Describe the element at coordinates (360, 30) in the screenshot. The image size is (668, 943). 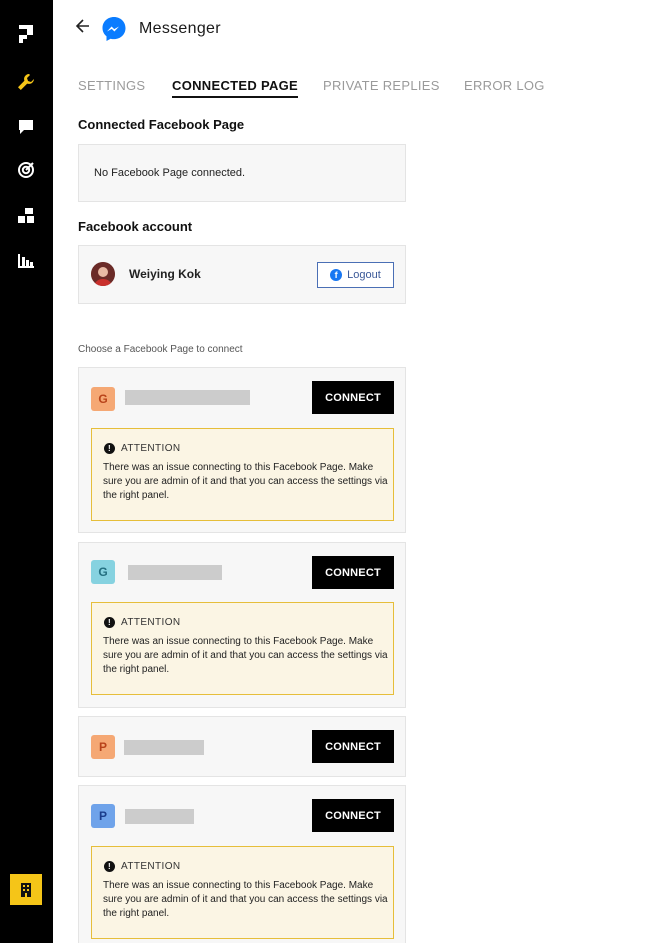
I see `header: Messenger` at that location.